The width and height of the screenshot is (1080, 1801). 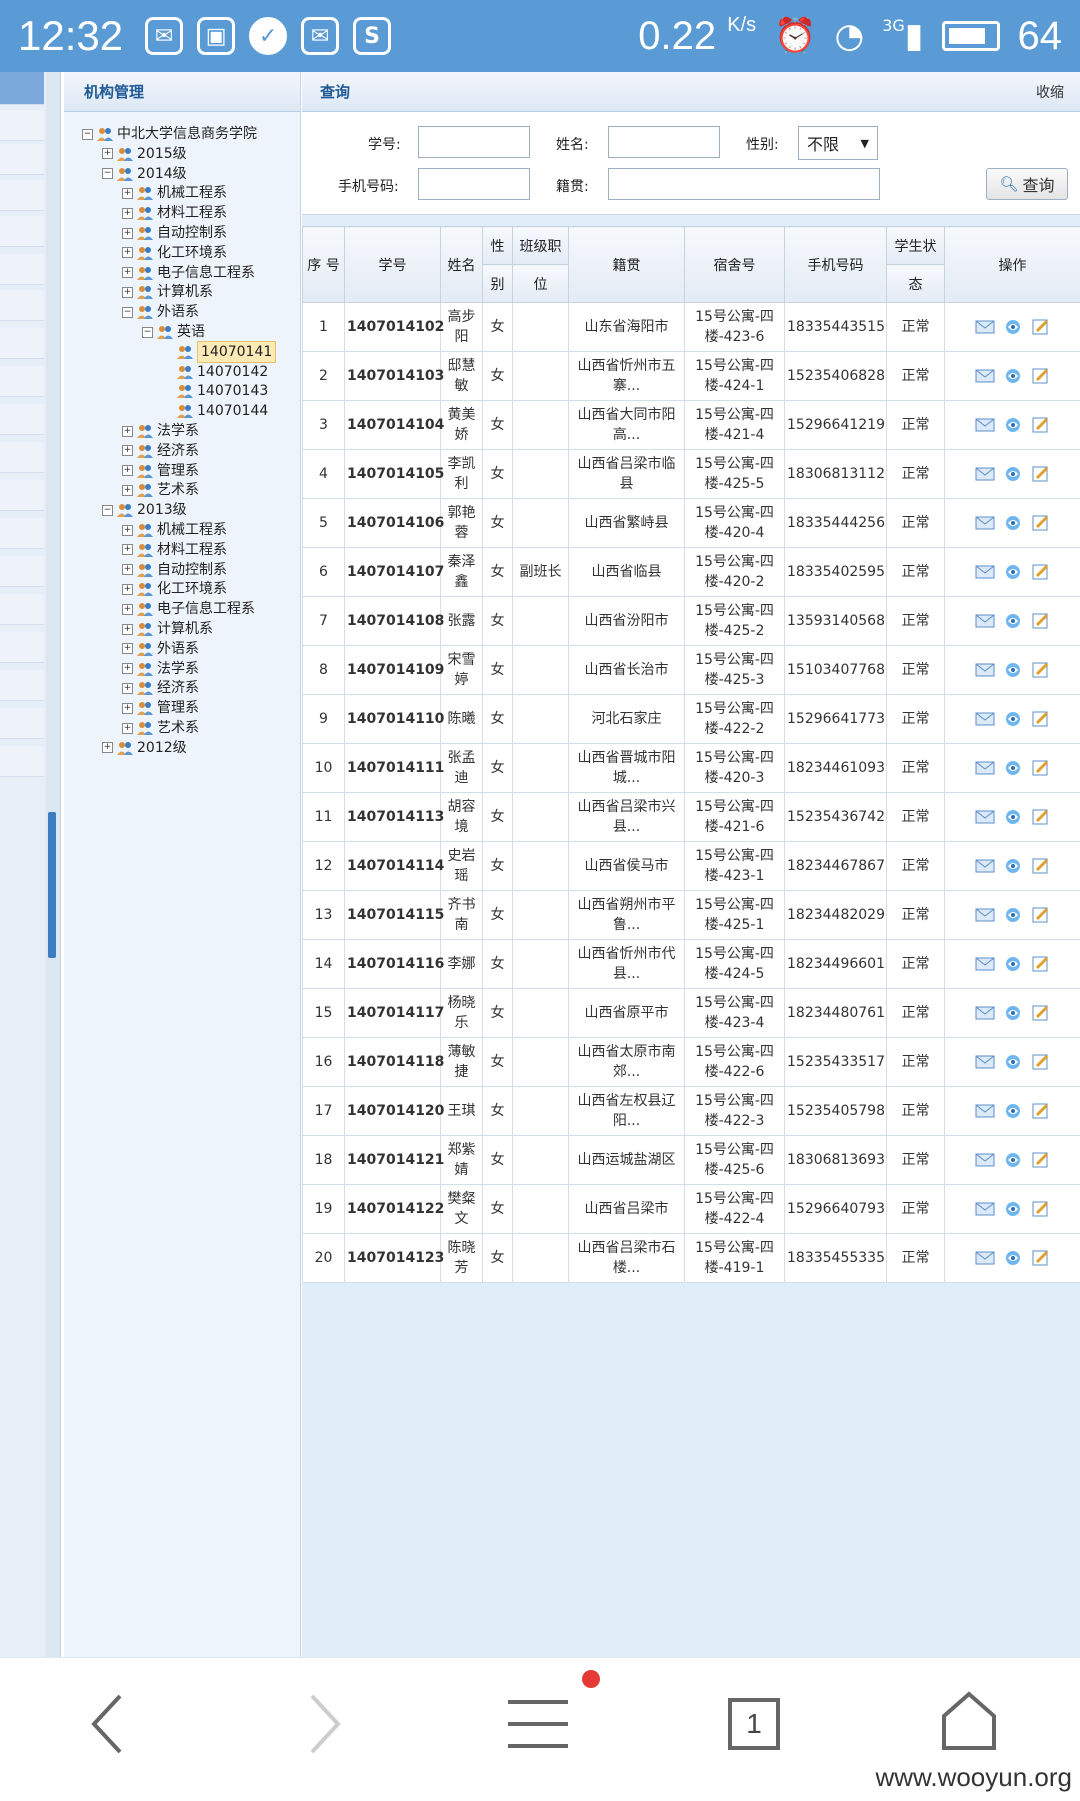 I want to click on col-position-top: 班级职, so click(x=541, y=246).